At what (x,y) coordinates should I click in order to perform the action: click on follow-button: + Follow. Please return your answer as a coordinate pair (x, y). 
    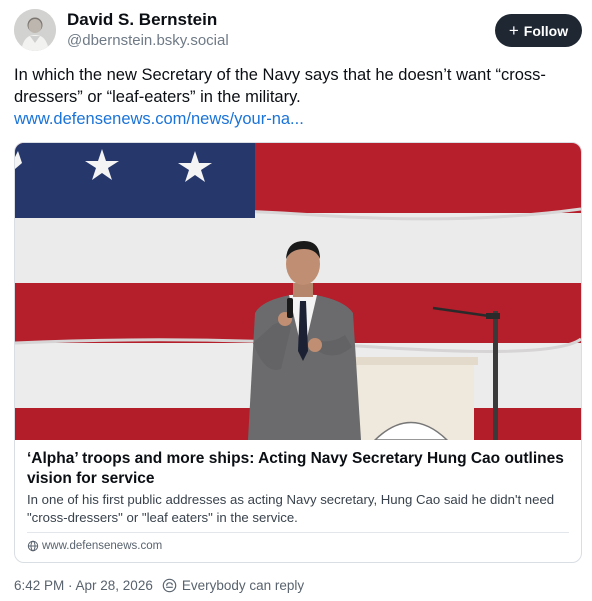
    Looking at the image, I should click on (538, 30).